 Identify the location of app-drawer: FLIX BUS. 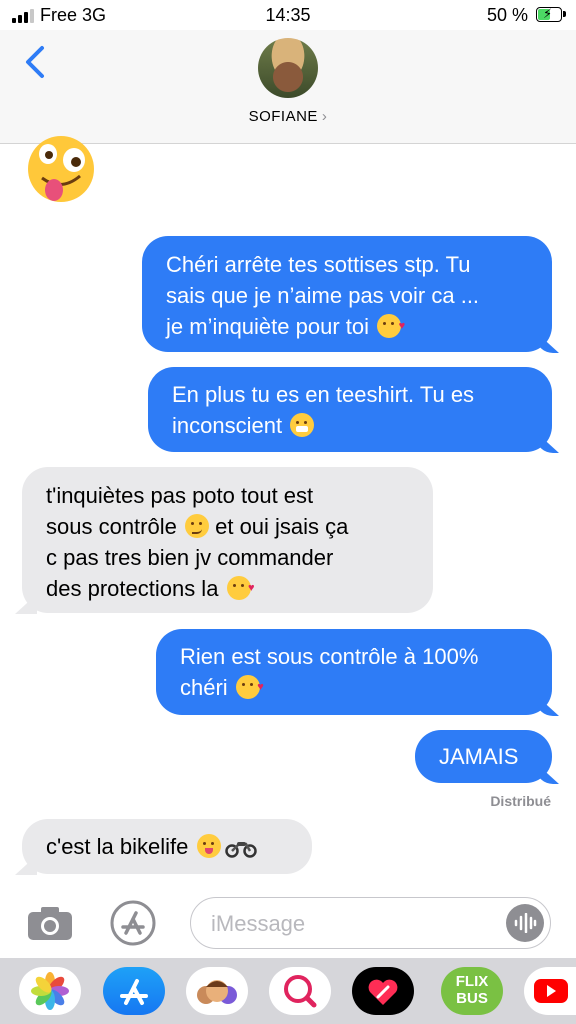
(288, 991).